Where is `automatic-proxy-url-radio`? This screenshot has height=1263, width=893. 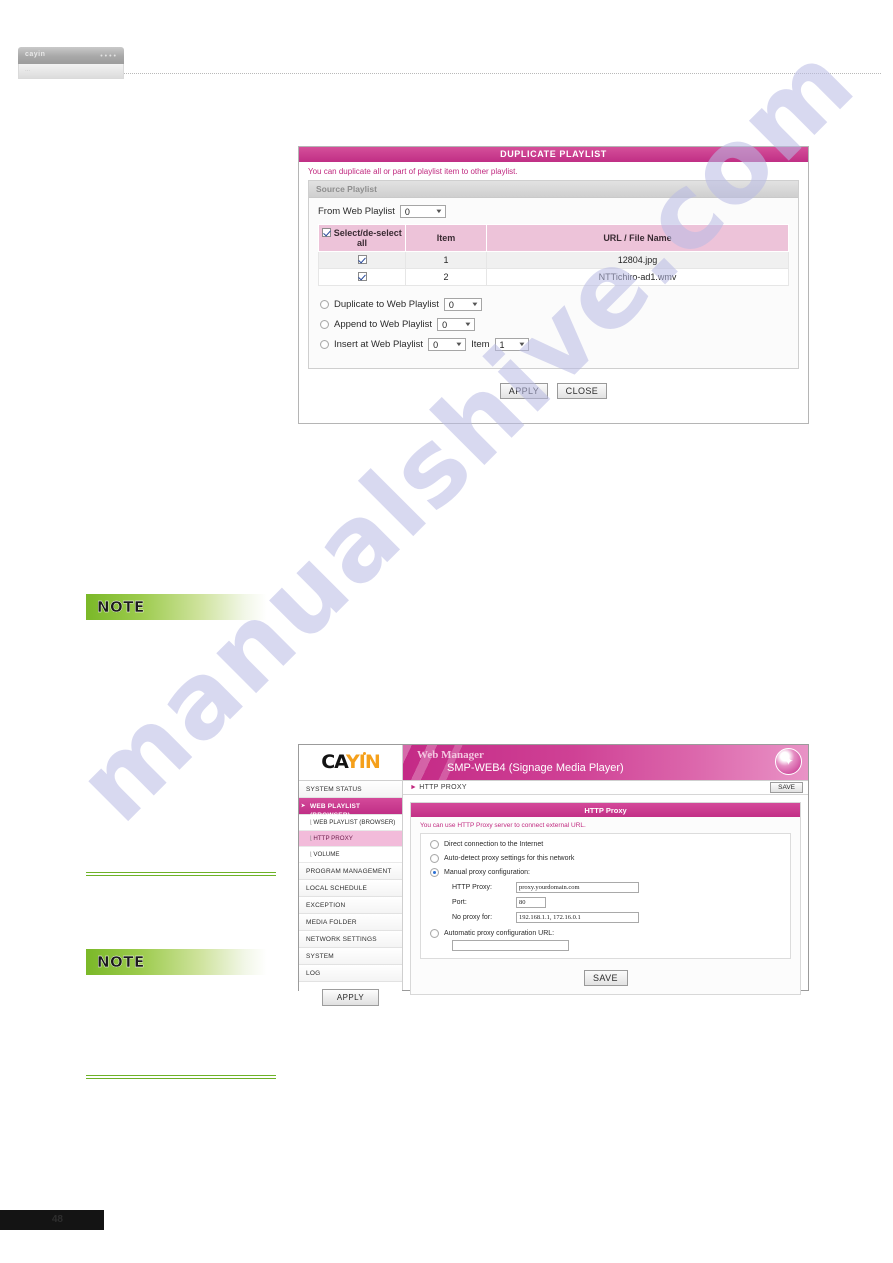 automatic-proxy-url-radio is located at coordinates (434, 933).